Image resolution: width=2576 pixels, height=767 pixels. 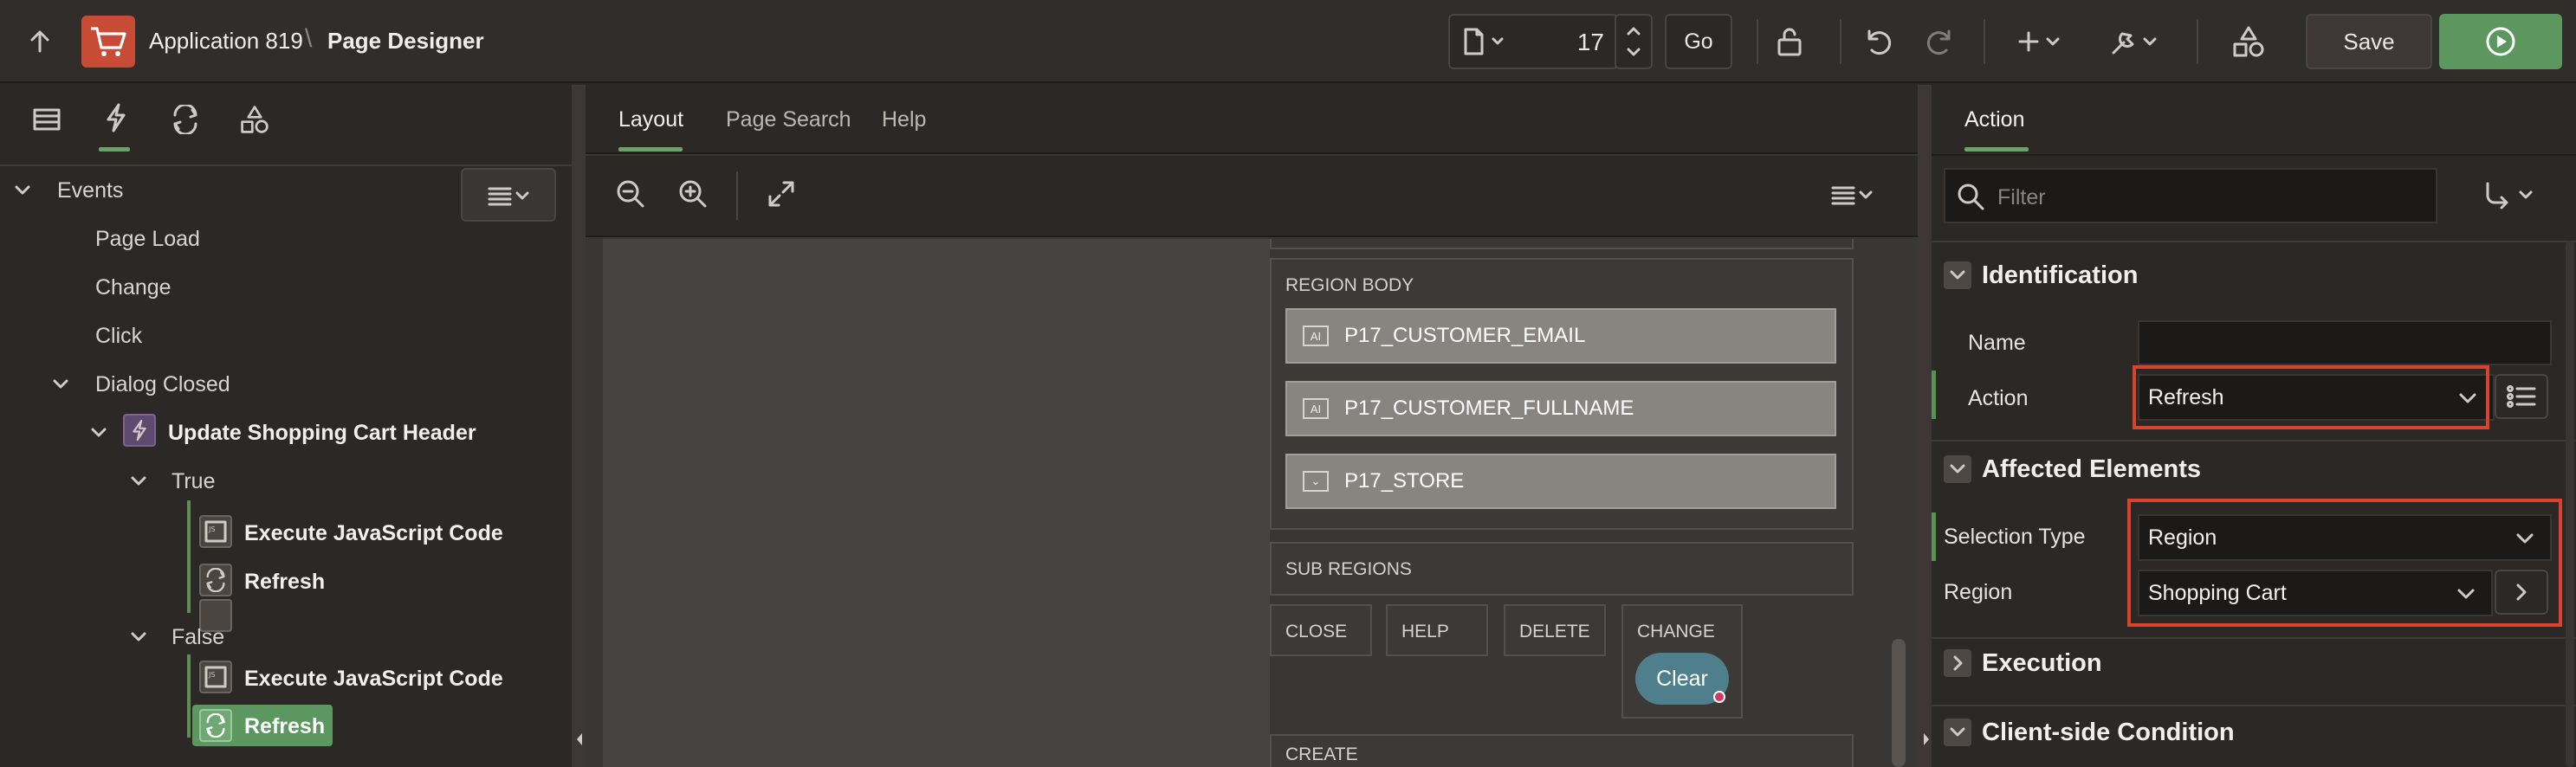 What do you see at coordinates (2091, 469) in the screenshot?
I see `section-affected-elements: Affected Elements` at bounding box center [2091, 469].